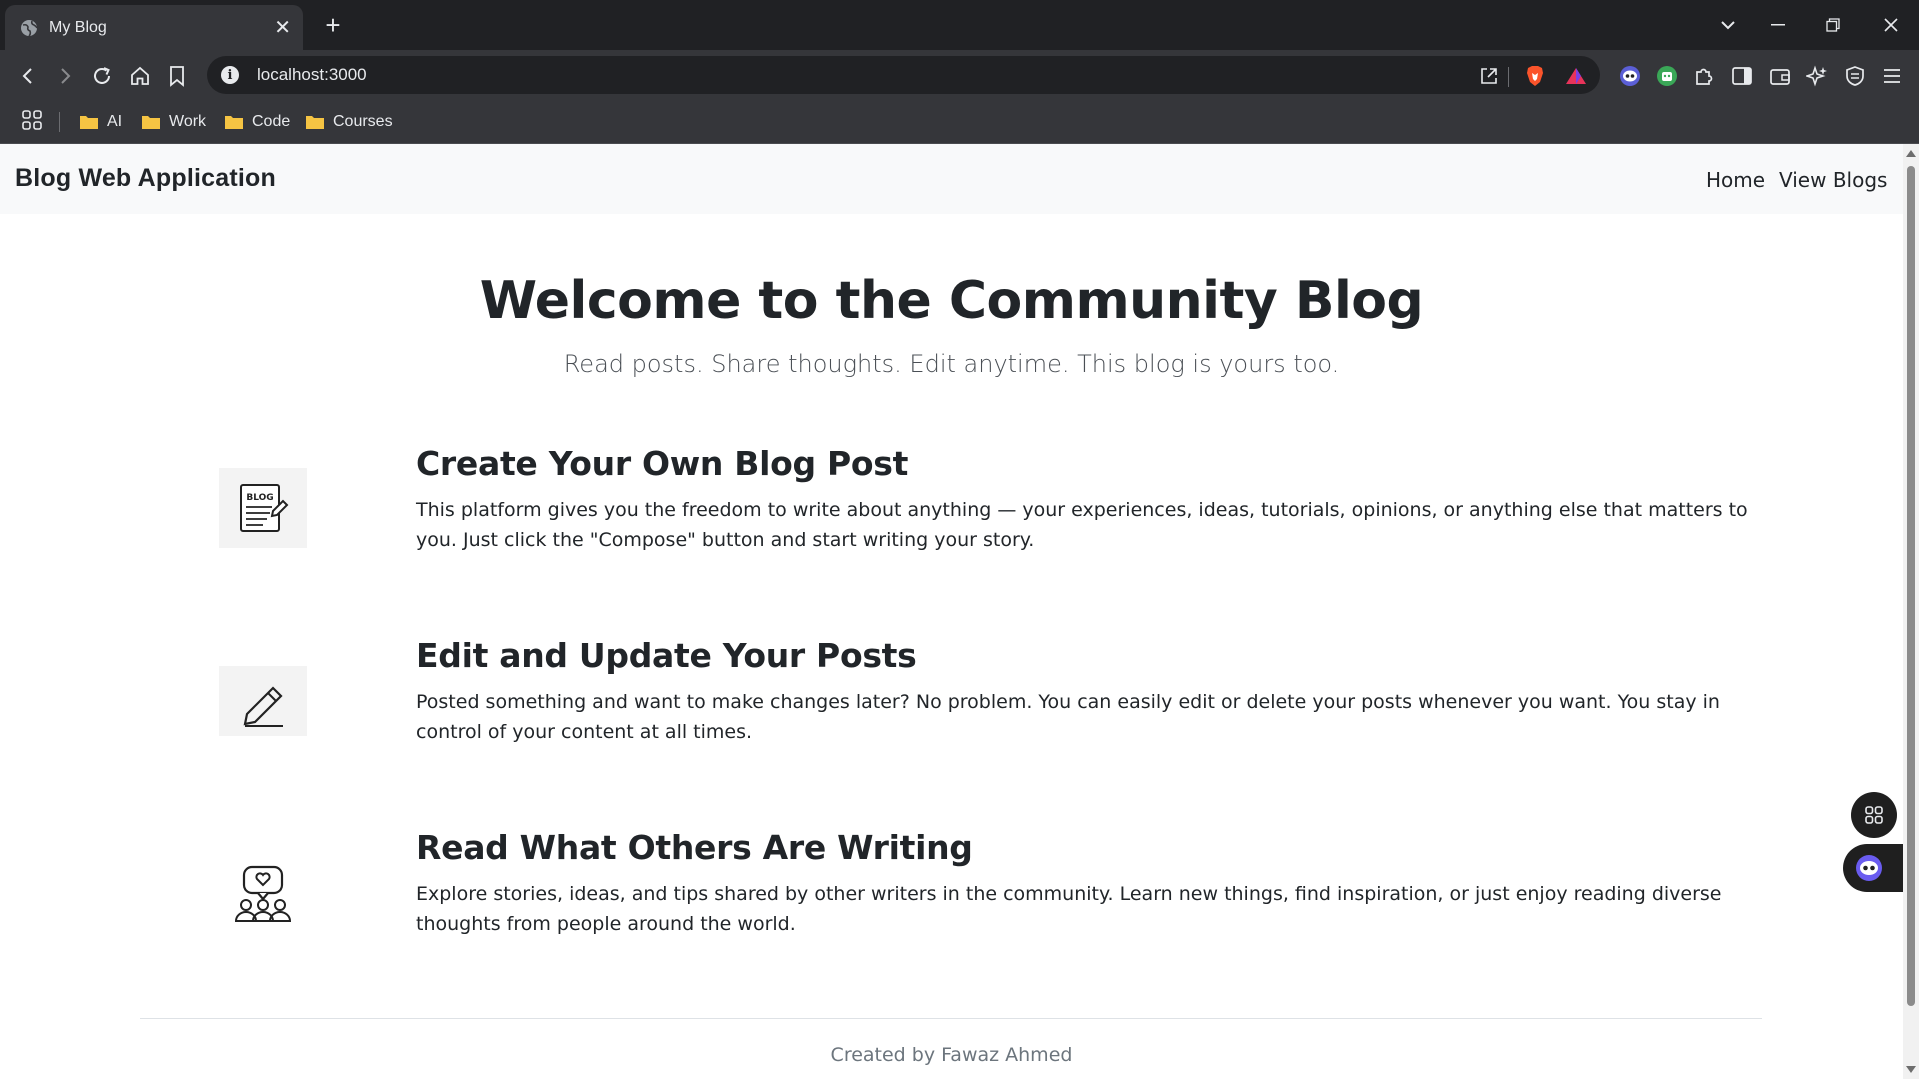  Describe the element at coordinates (1891, 25) in the screenshot. I see `close-window-icon` at that location.